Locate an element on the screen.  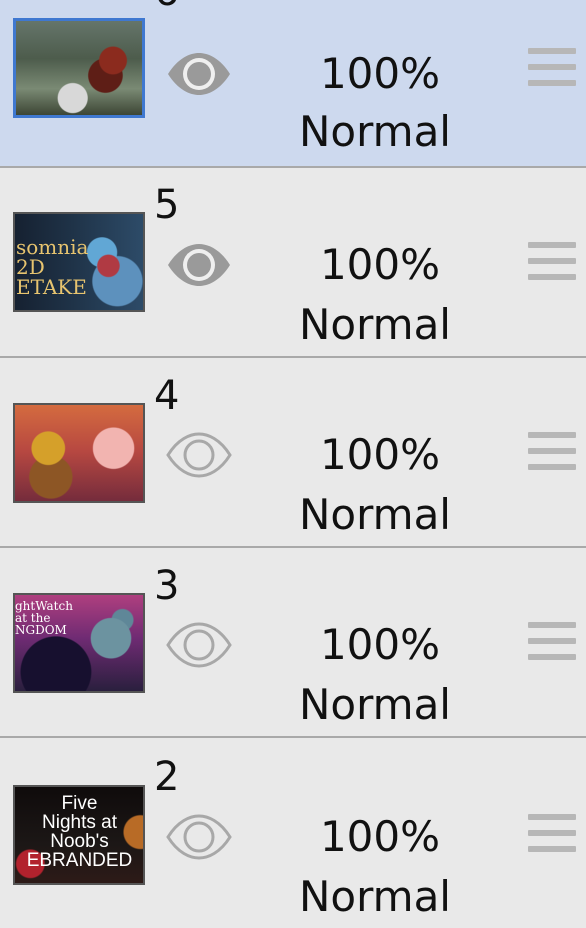
layer-number: 2 is located at coordinates (167, 777).